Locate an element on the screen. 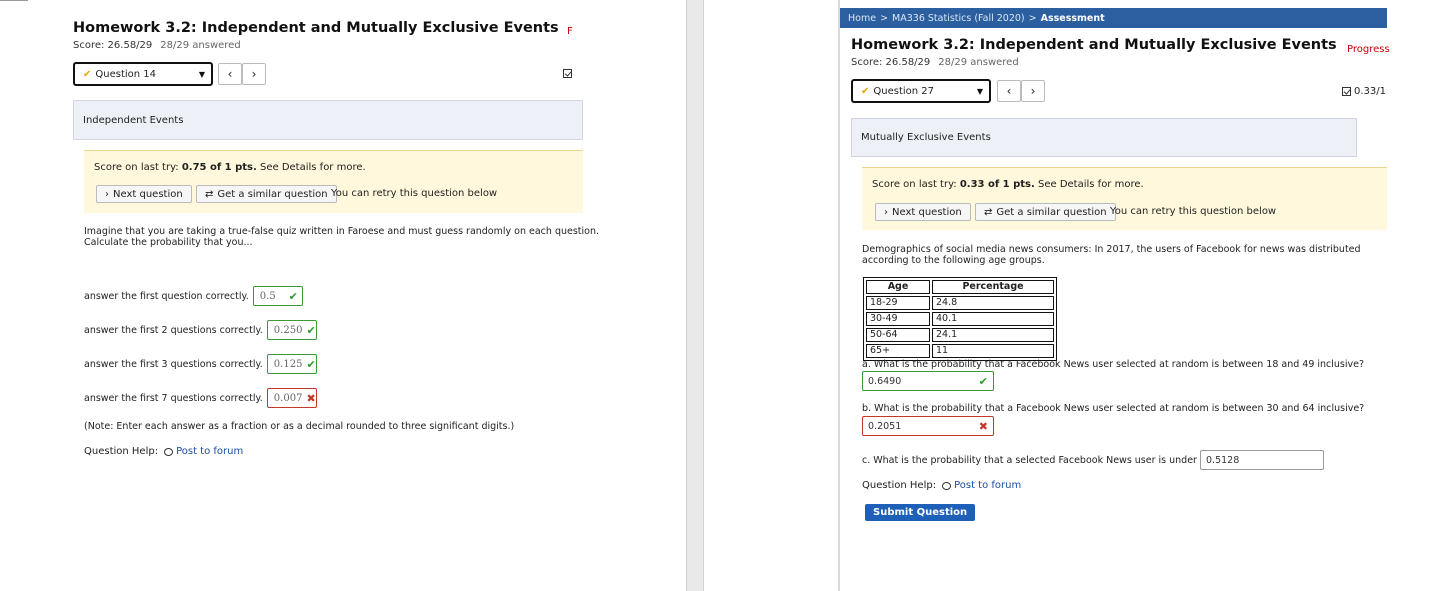 Image resolution: width=1440 pixels, height=591 pixels. retry-text: You can retry this question below is located at coordinates (1193, 211).